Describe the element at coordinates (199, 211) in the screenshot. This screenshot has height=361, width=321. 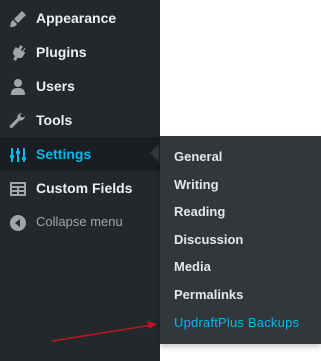
I see `submenu-item-reading: Reading` at that location.